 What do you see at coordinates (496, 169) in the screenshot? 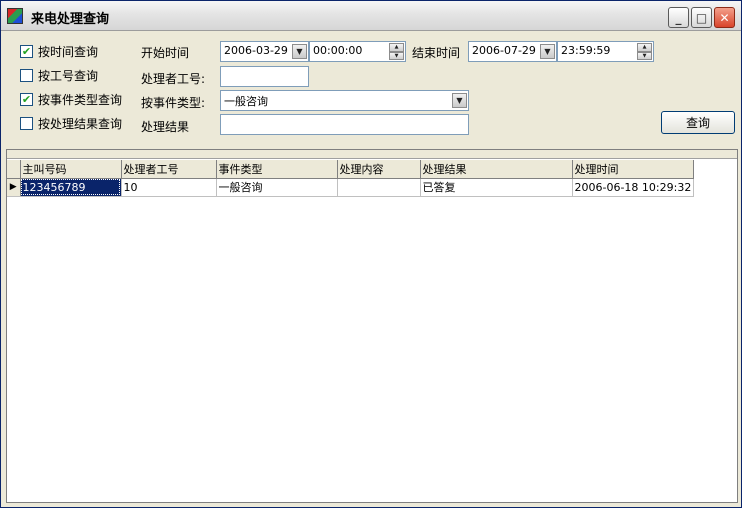
I see `column-header: 处理结果` at bounding box center [496, 169].